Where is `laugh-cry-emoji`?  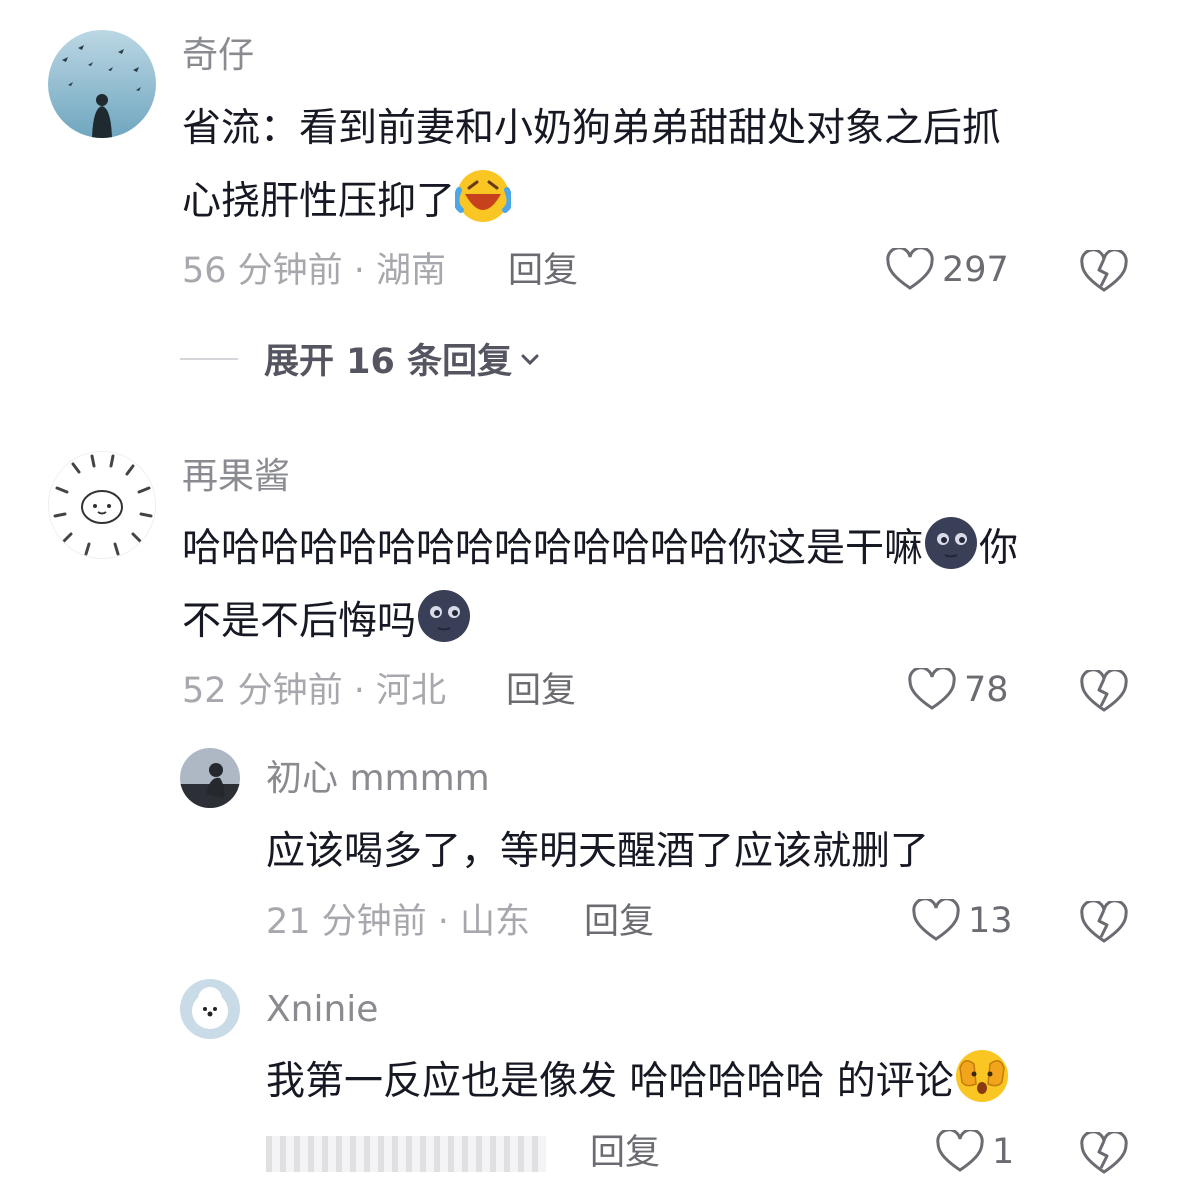
laugh-cry-emoji is located at coordinates (483, 196).